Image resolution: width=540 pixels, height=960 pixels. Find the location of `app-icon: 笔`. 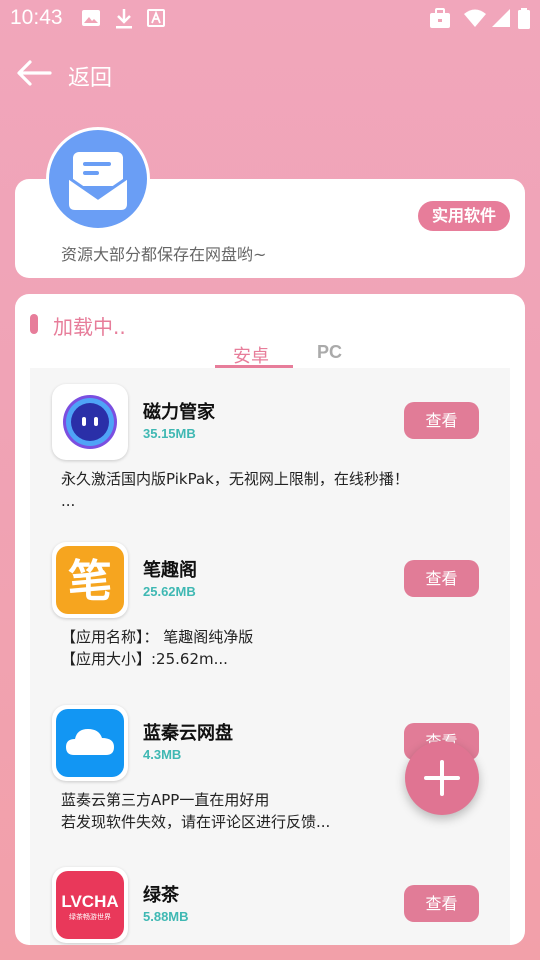

app-icon: 笔 is located at coordinates (90, 580).